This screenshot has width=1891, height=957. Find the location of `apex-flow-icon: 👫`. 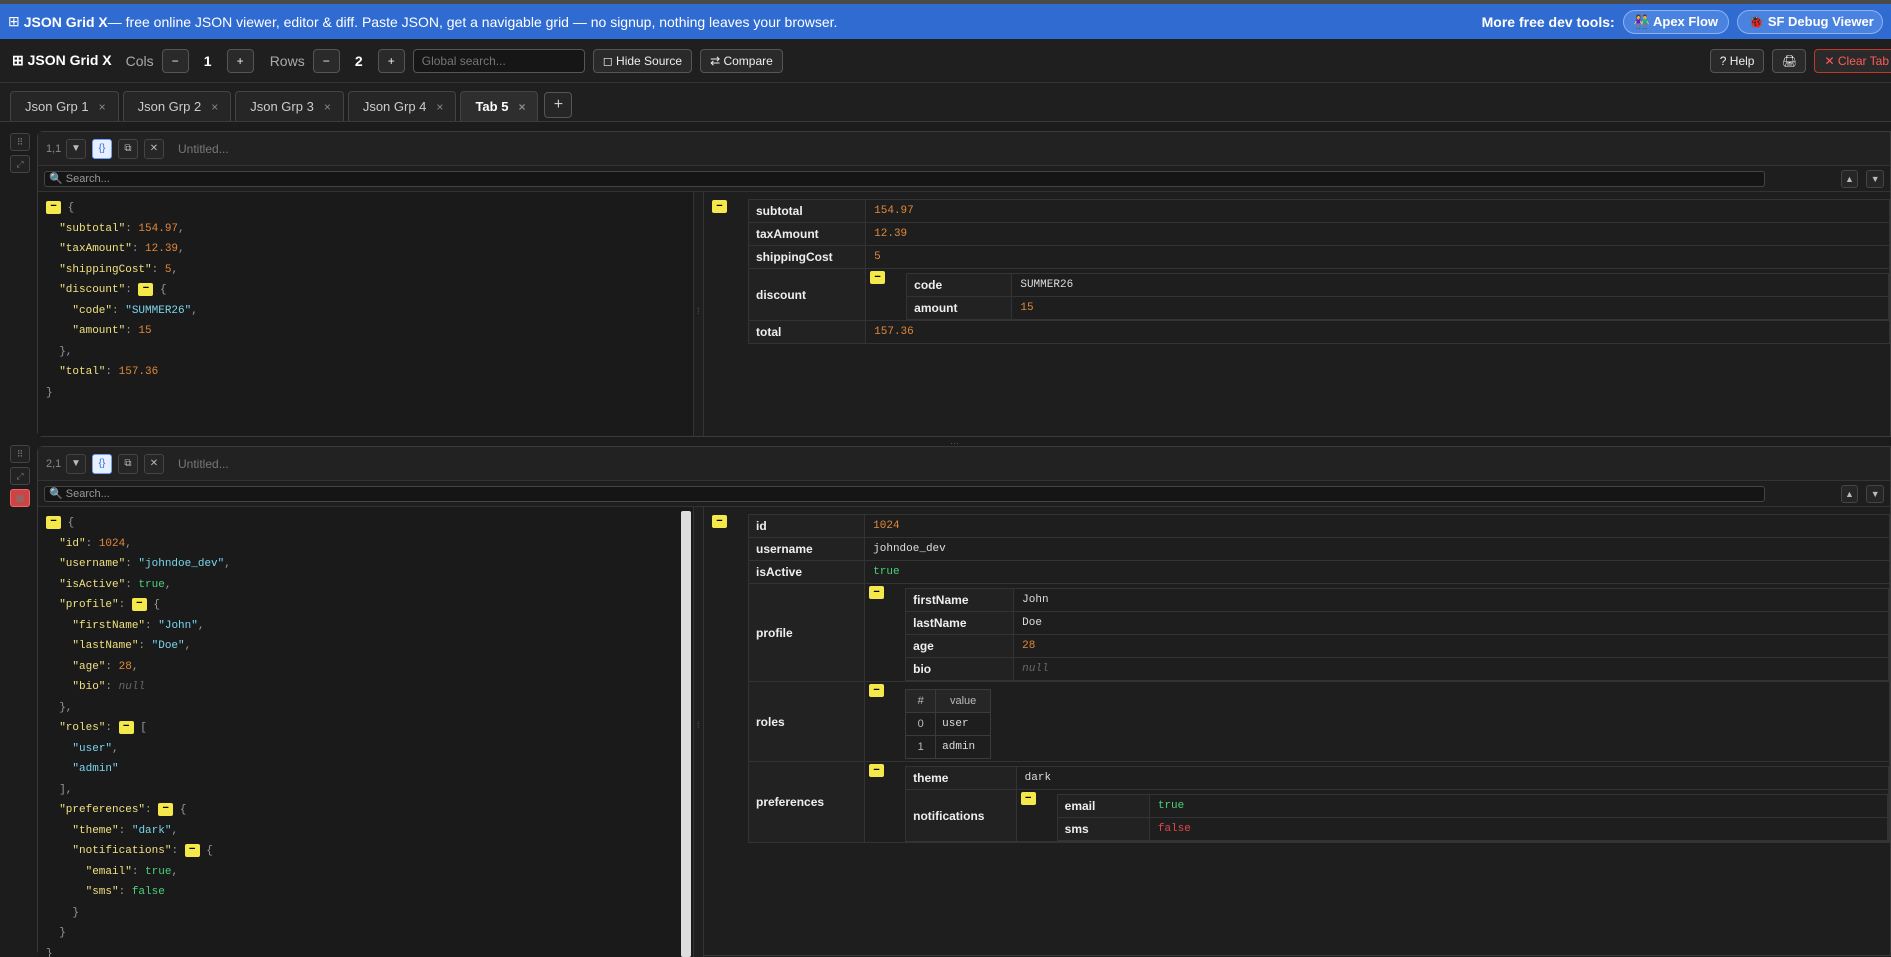

apex-flow-icon: 👫 is located at coordinates (1643, 21).